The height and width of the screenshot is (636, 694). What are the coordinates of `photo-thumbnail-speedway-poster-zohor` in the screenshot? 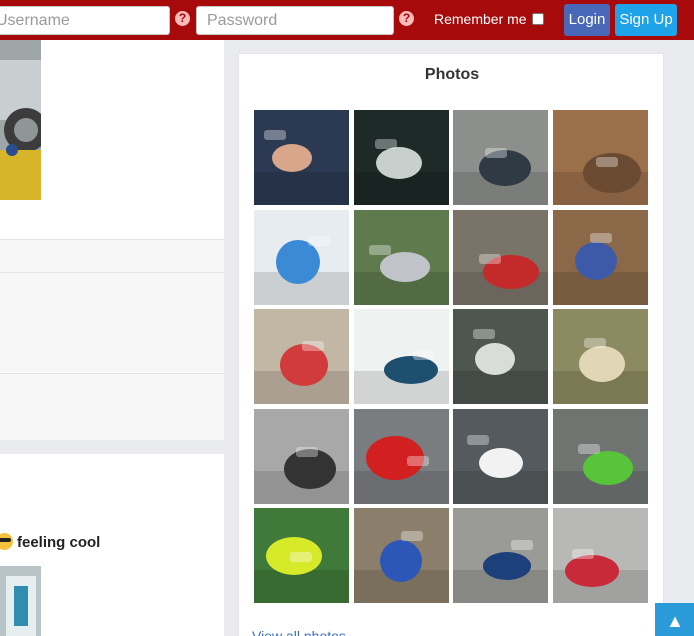 It's located at (401, 356).